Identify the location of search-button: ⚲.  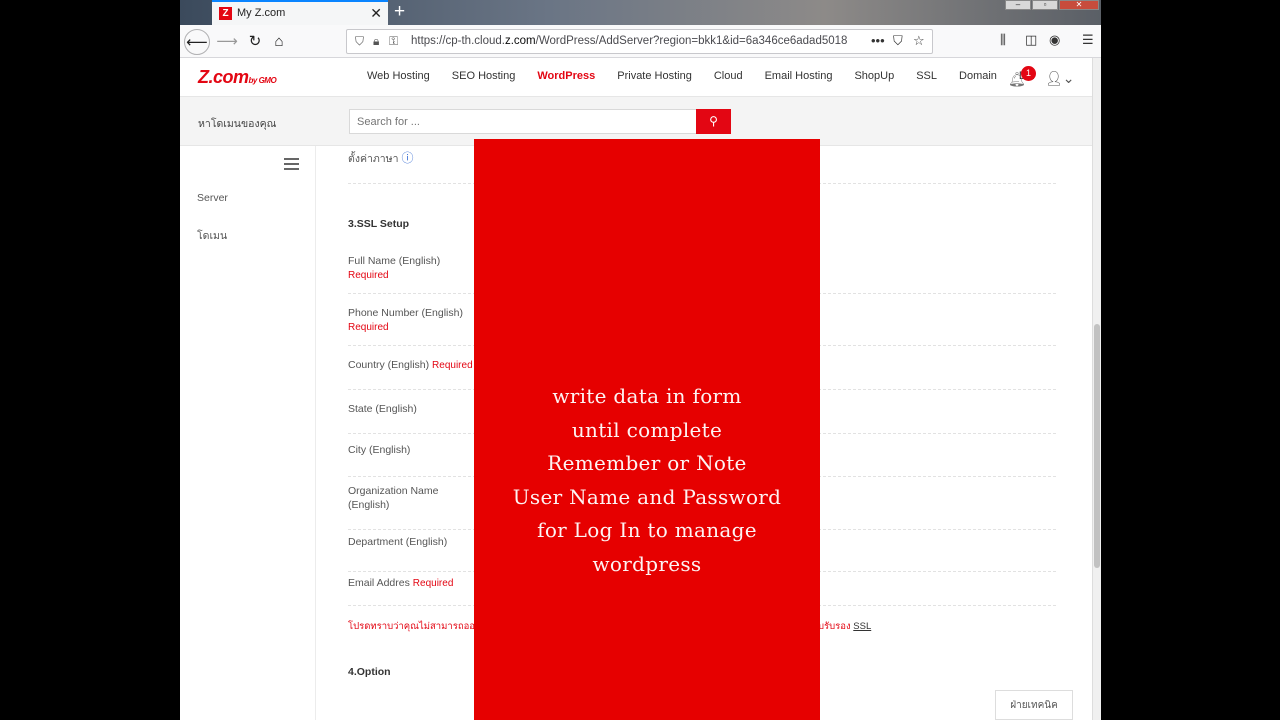
(713, 121).